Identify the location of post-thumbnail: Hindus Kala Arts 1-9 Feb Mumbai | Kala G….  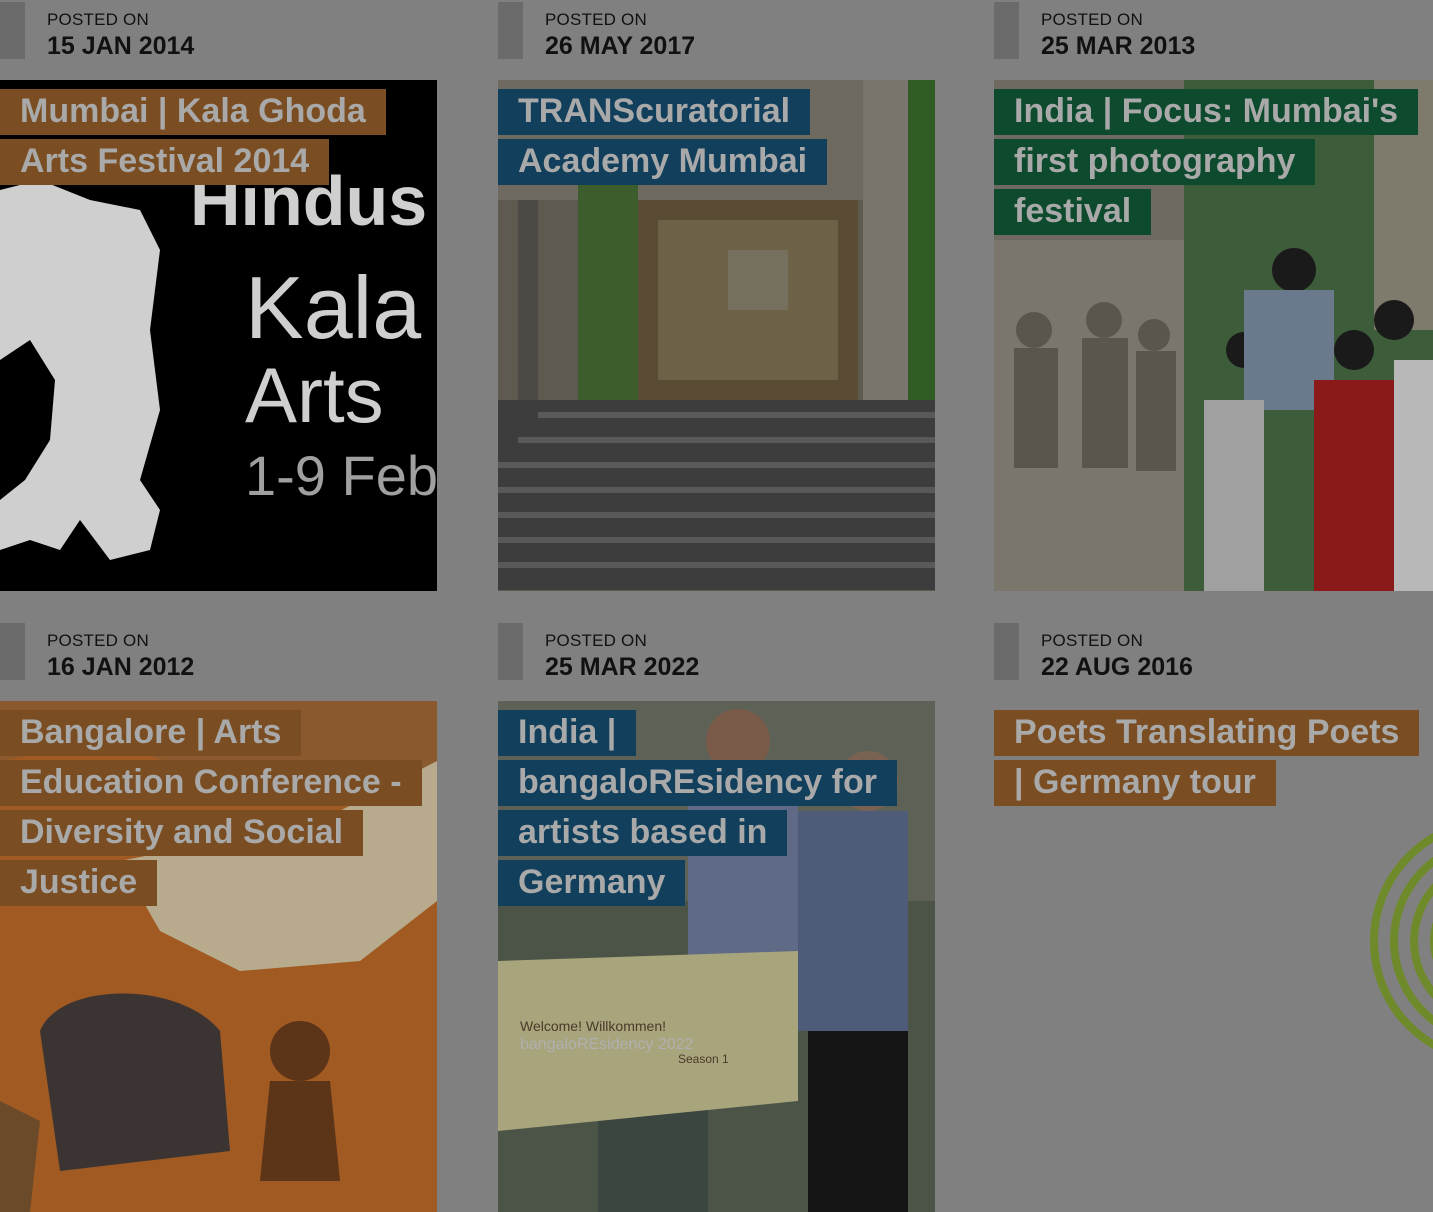
(218, 335).